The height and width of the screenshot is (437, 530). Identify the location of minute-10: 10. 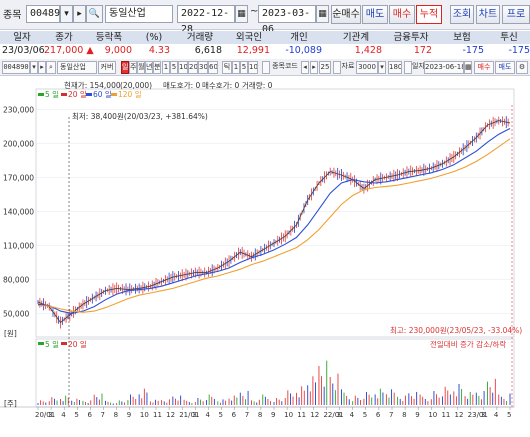
(183, 67).